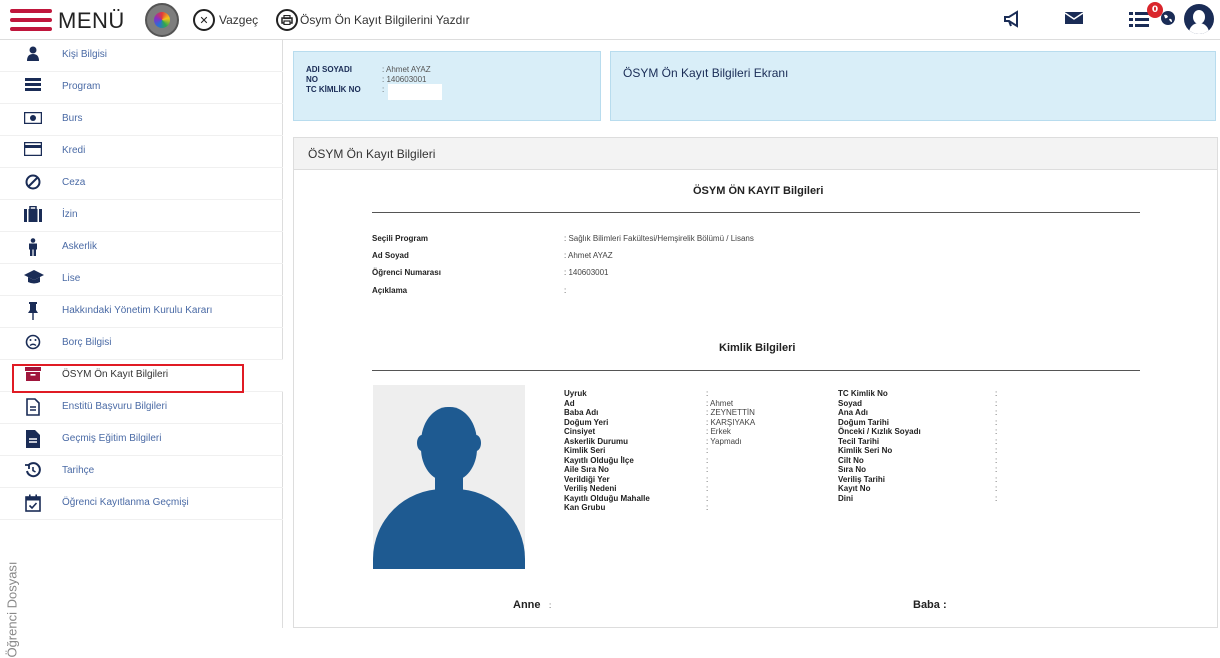 This screenshot has height=658, width=1220. What do you see at coordinates (756, 370) in the screenshot?
I see `section-divider` at bounding box center [756, 370].